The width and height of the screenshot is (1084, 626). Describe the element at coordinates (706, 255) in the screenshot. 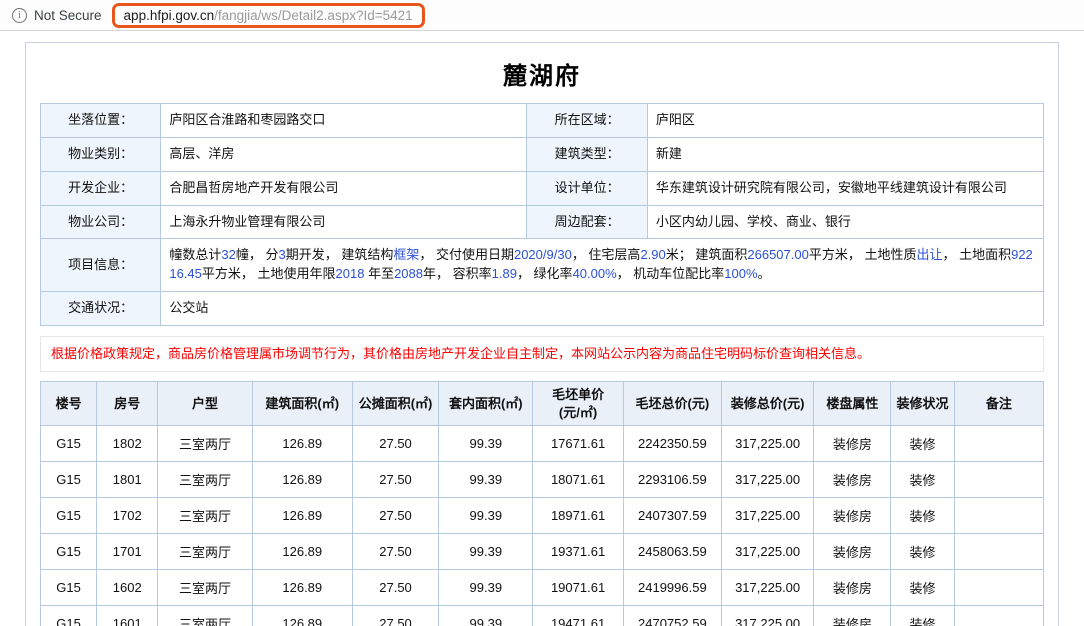

I see `info-value-text: 米； 建筑面积` at that location.